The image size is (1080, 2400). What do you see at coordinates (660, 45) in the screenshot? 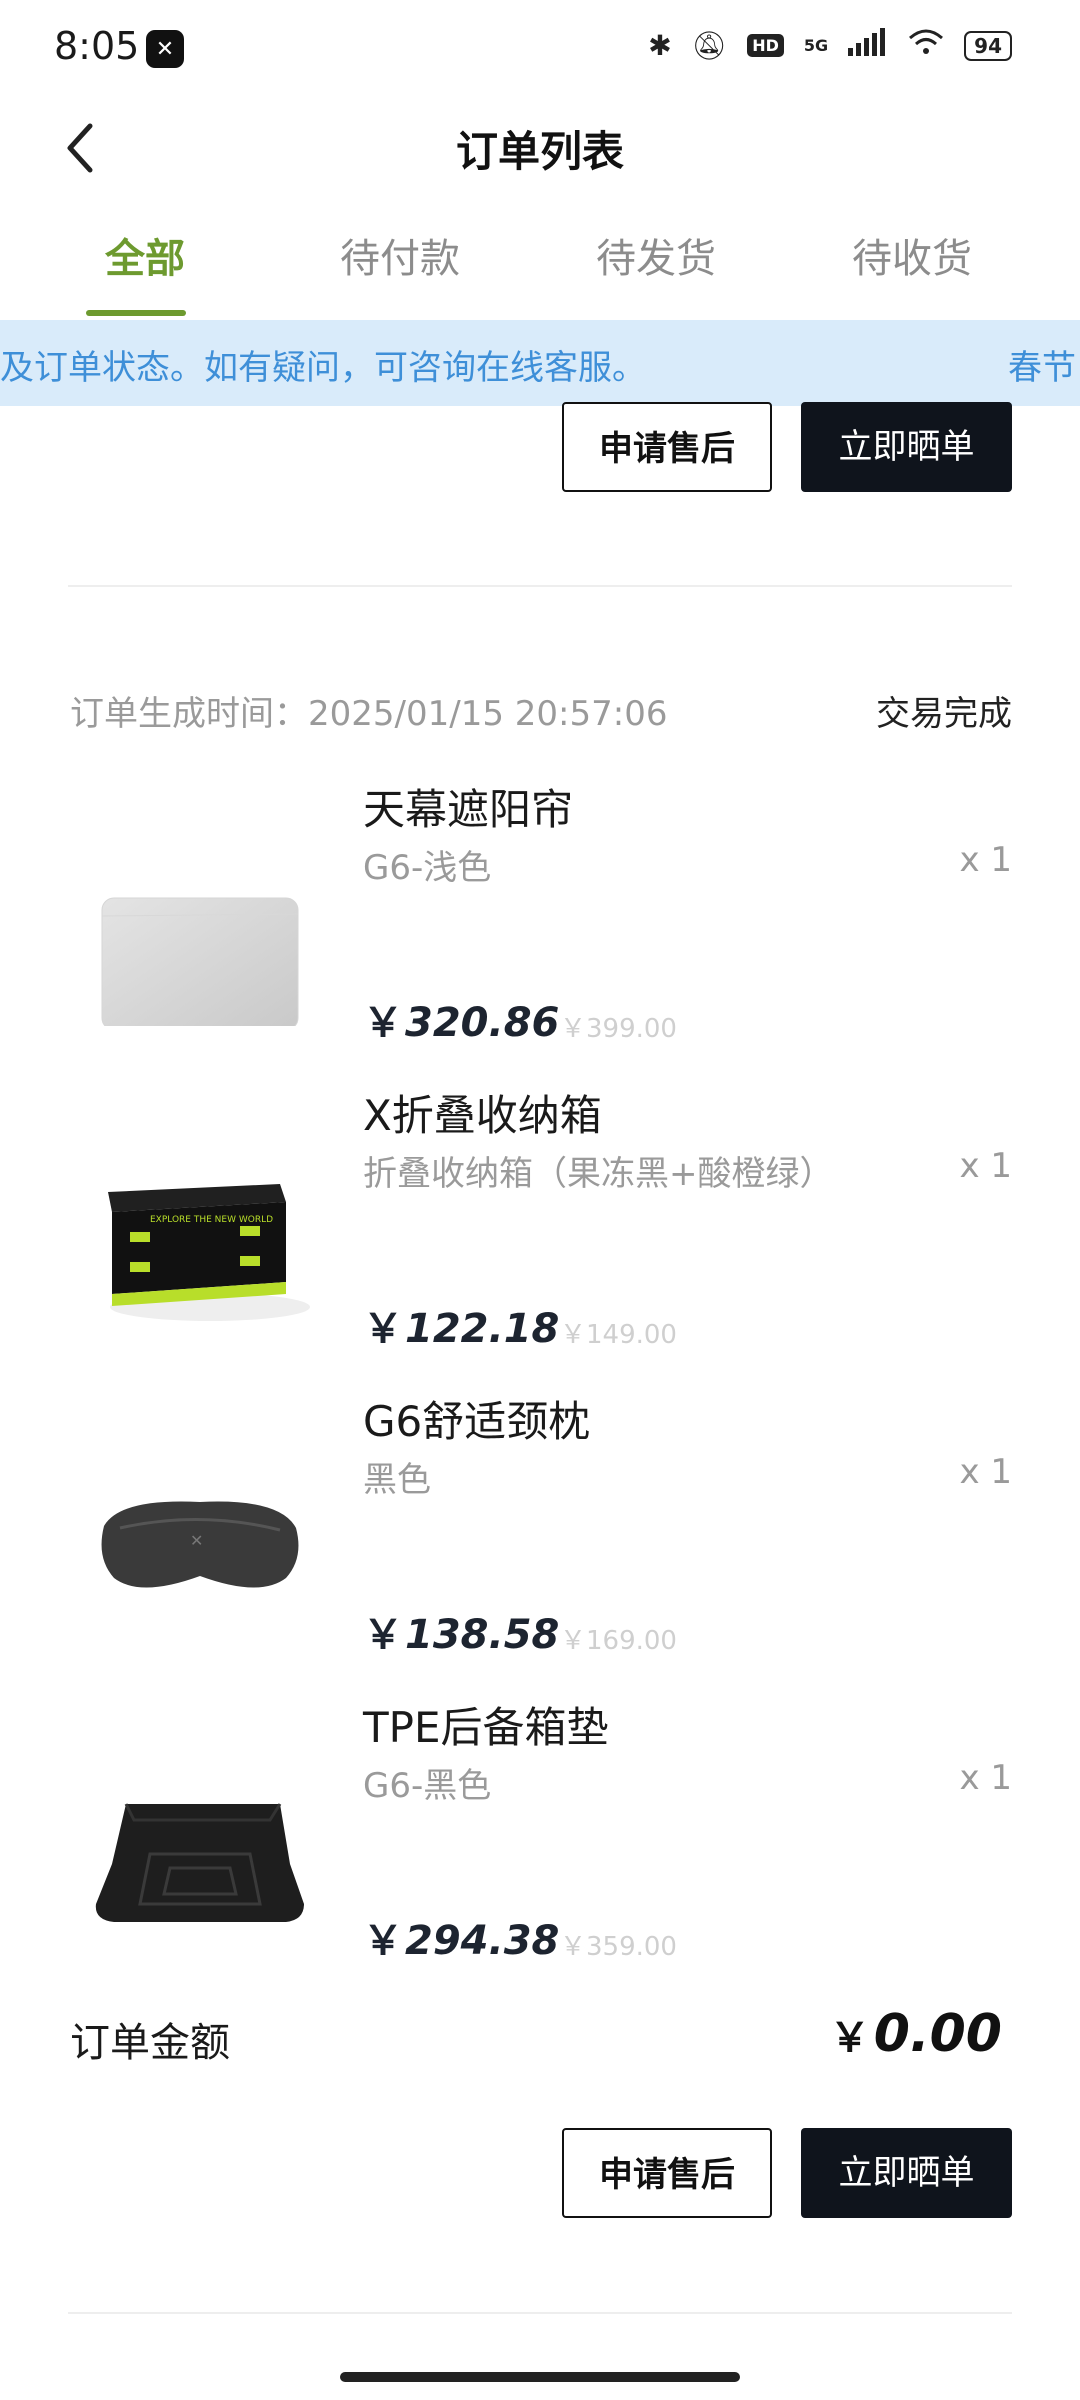
I see `bluetooth-icon: ✱` at bounding box center [660, 45].